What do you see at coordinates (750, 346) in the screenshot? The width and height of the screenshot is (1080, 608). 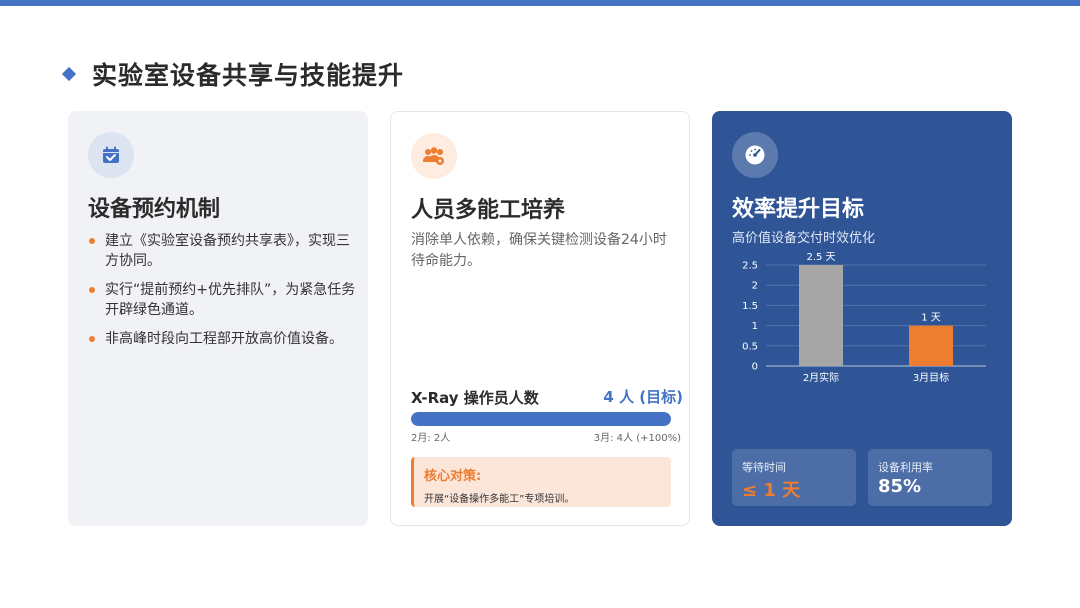 I see `y-tick-label: 0.5` at bounding box center [750, 346].